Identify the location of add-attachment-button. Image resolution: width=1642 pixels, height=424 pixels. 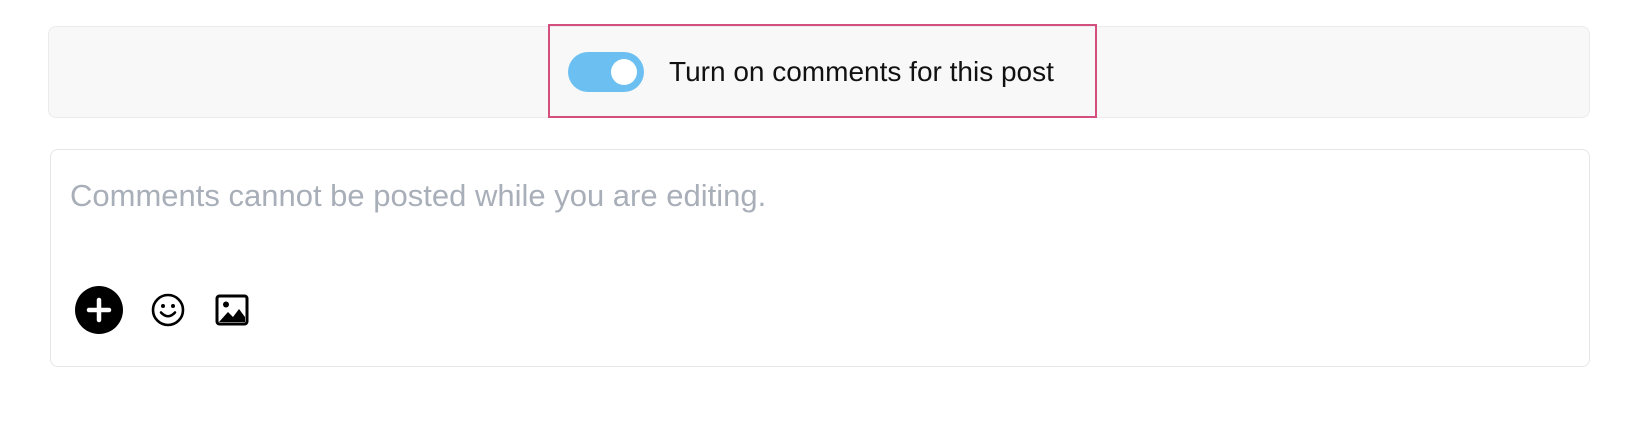
(99, 310).